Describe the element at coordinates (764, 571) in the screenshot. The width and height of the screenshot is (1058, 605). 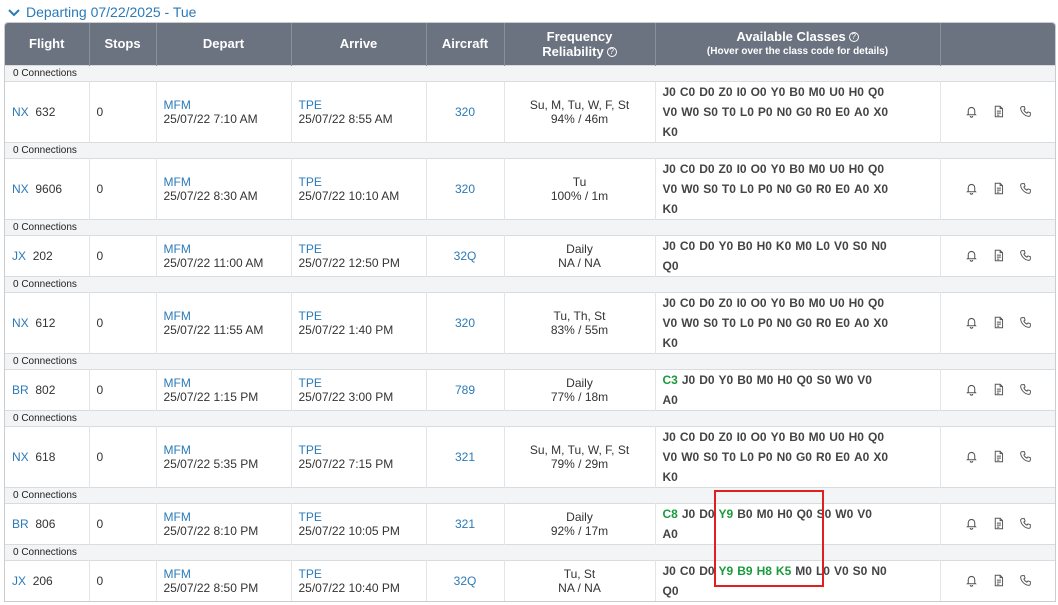
I see `class-code: H8` at that location.